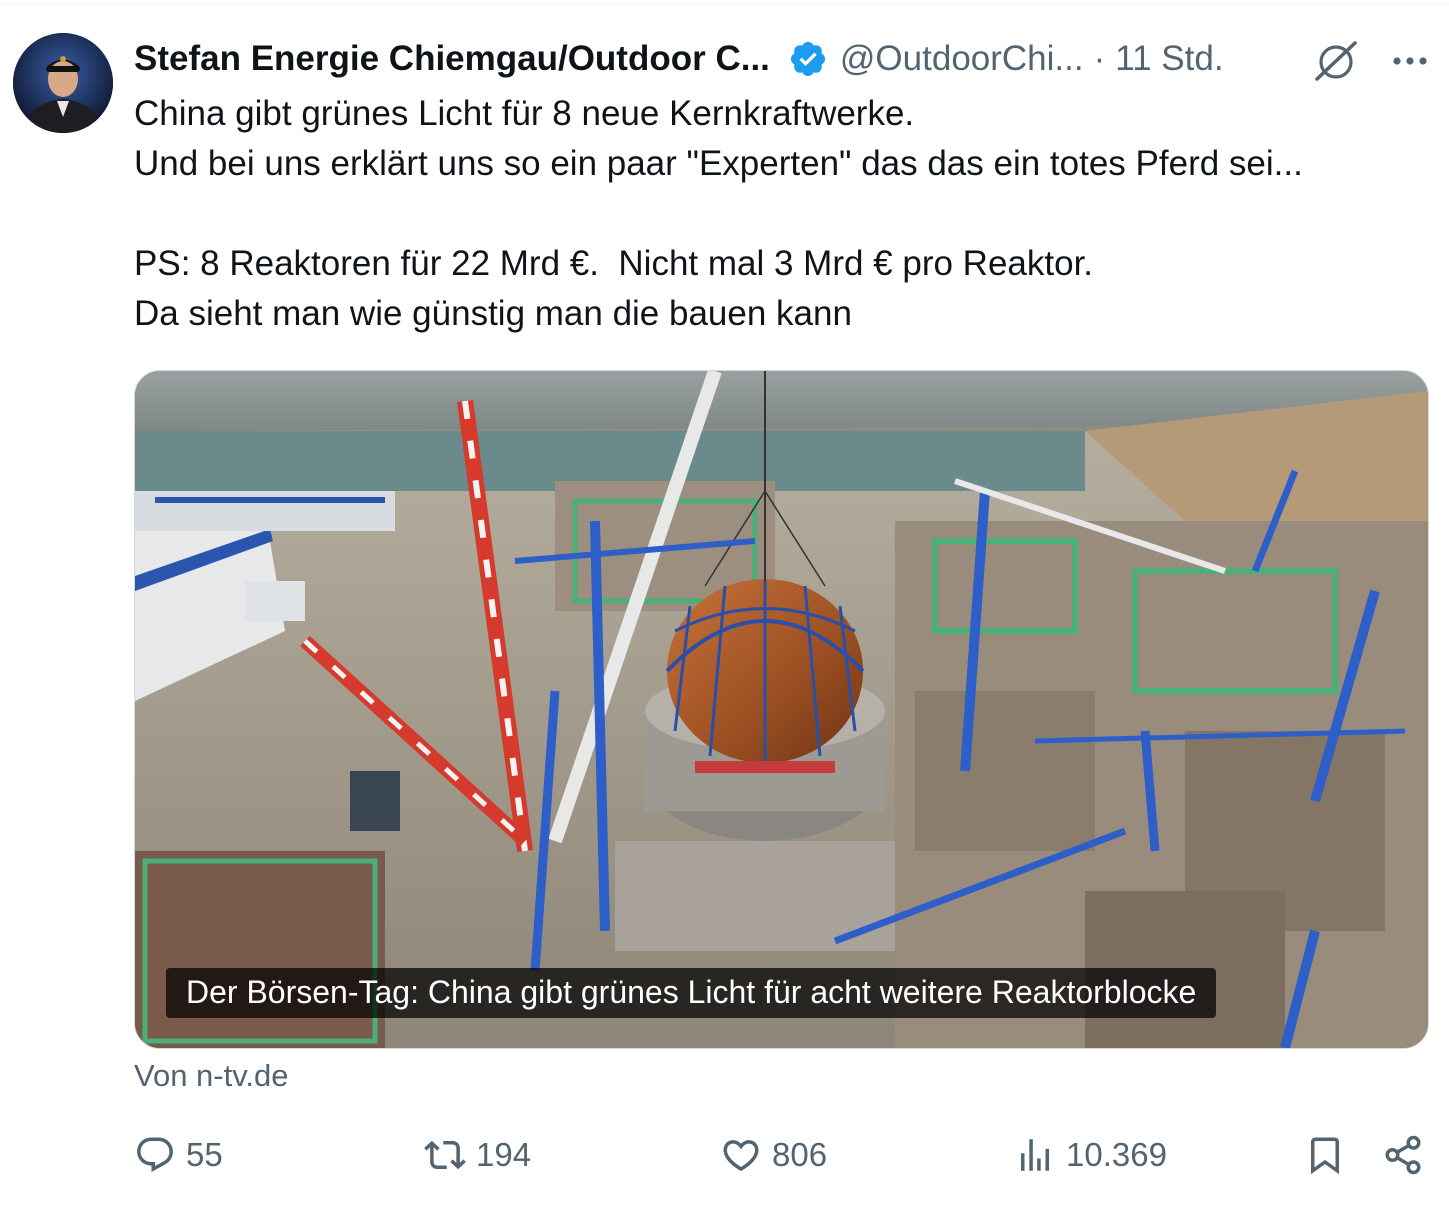  I want to click on repost-button: 194, so click(477, 1155).